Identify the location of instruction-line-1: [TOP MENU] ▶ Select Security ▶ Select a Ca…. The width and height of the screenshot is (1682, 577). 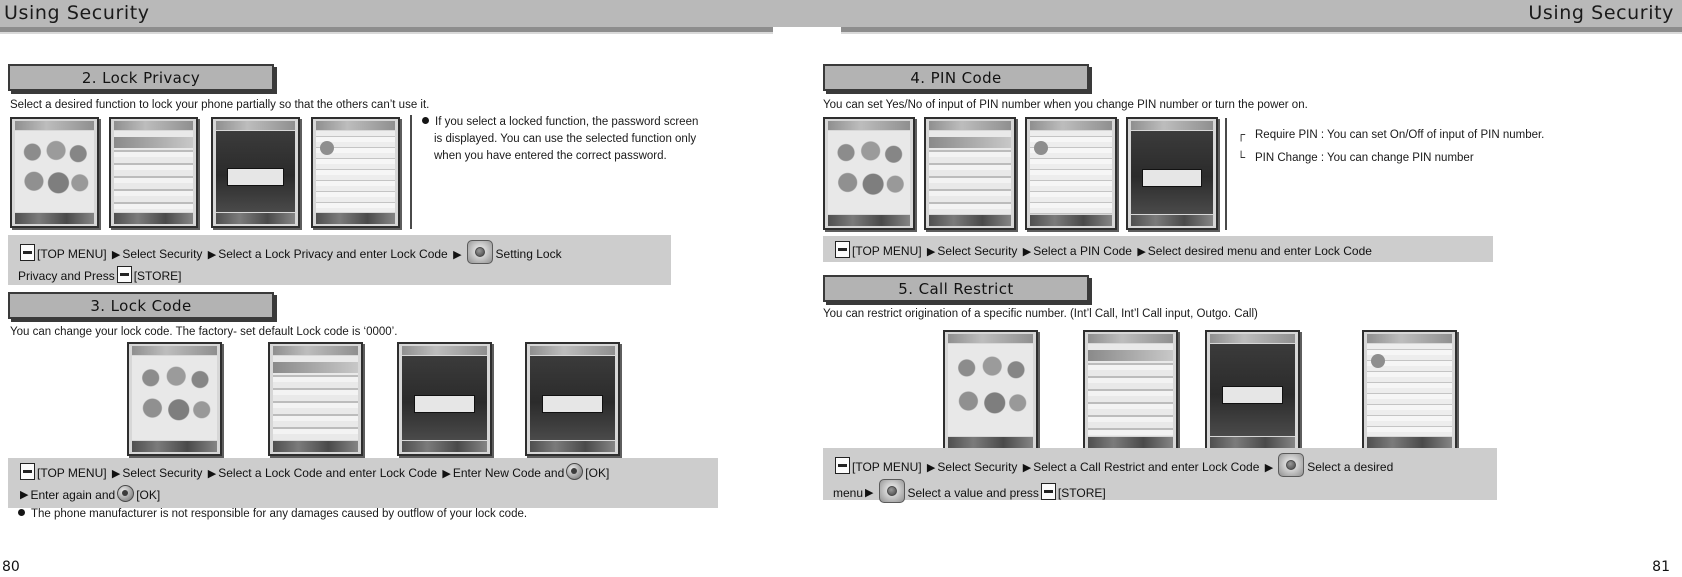
(1161, 466).